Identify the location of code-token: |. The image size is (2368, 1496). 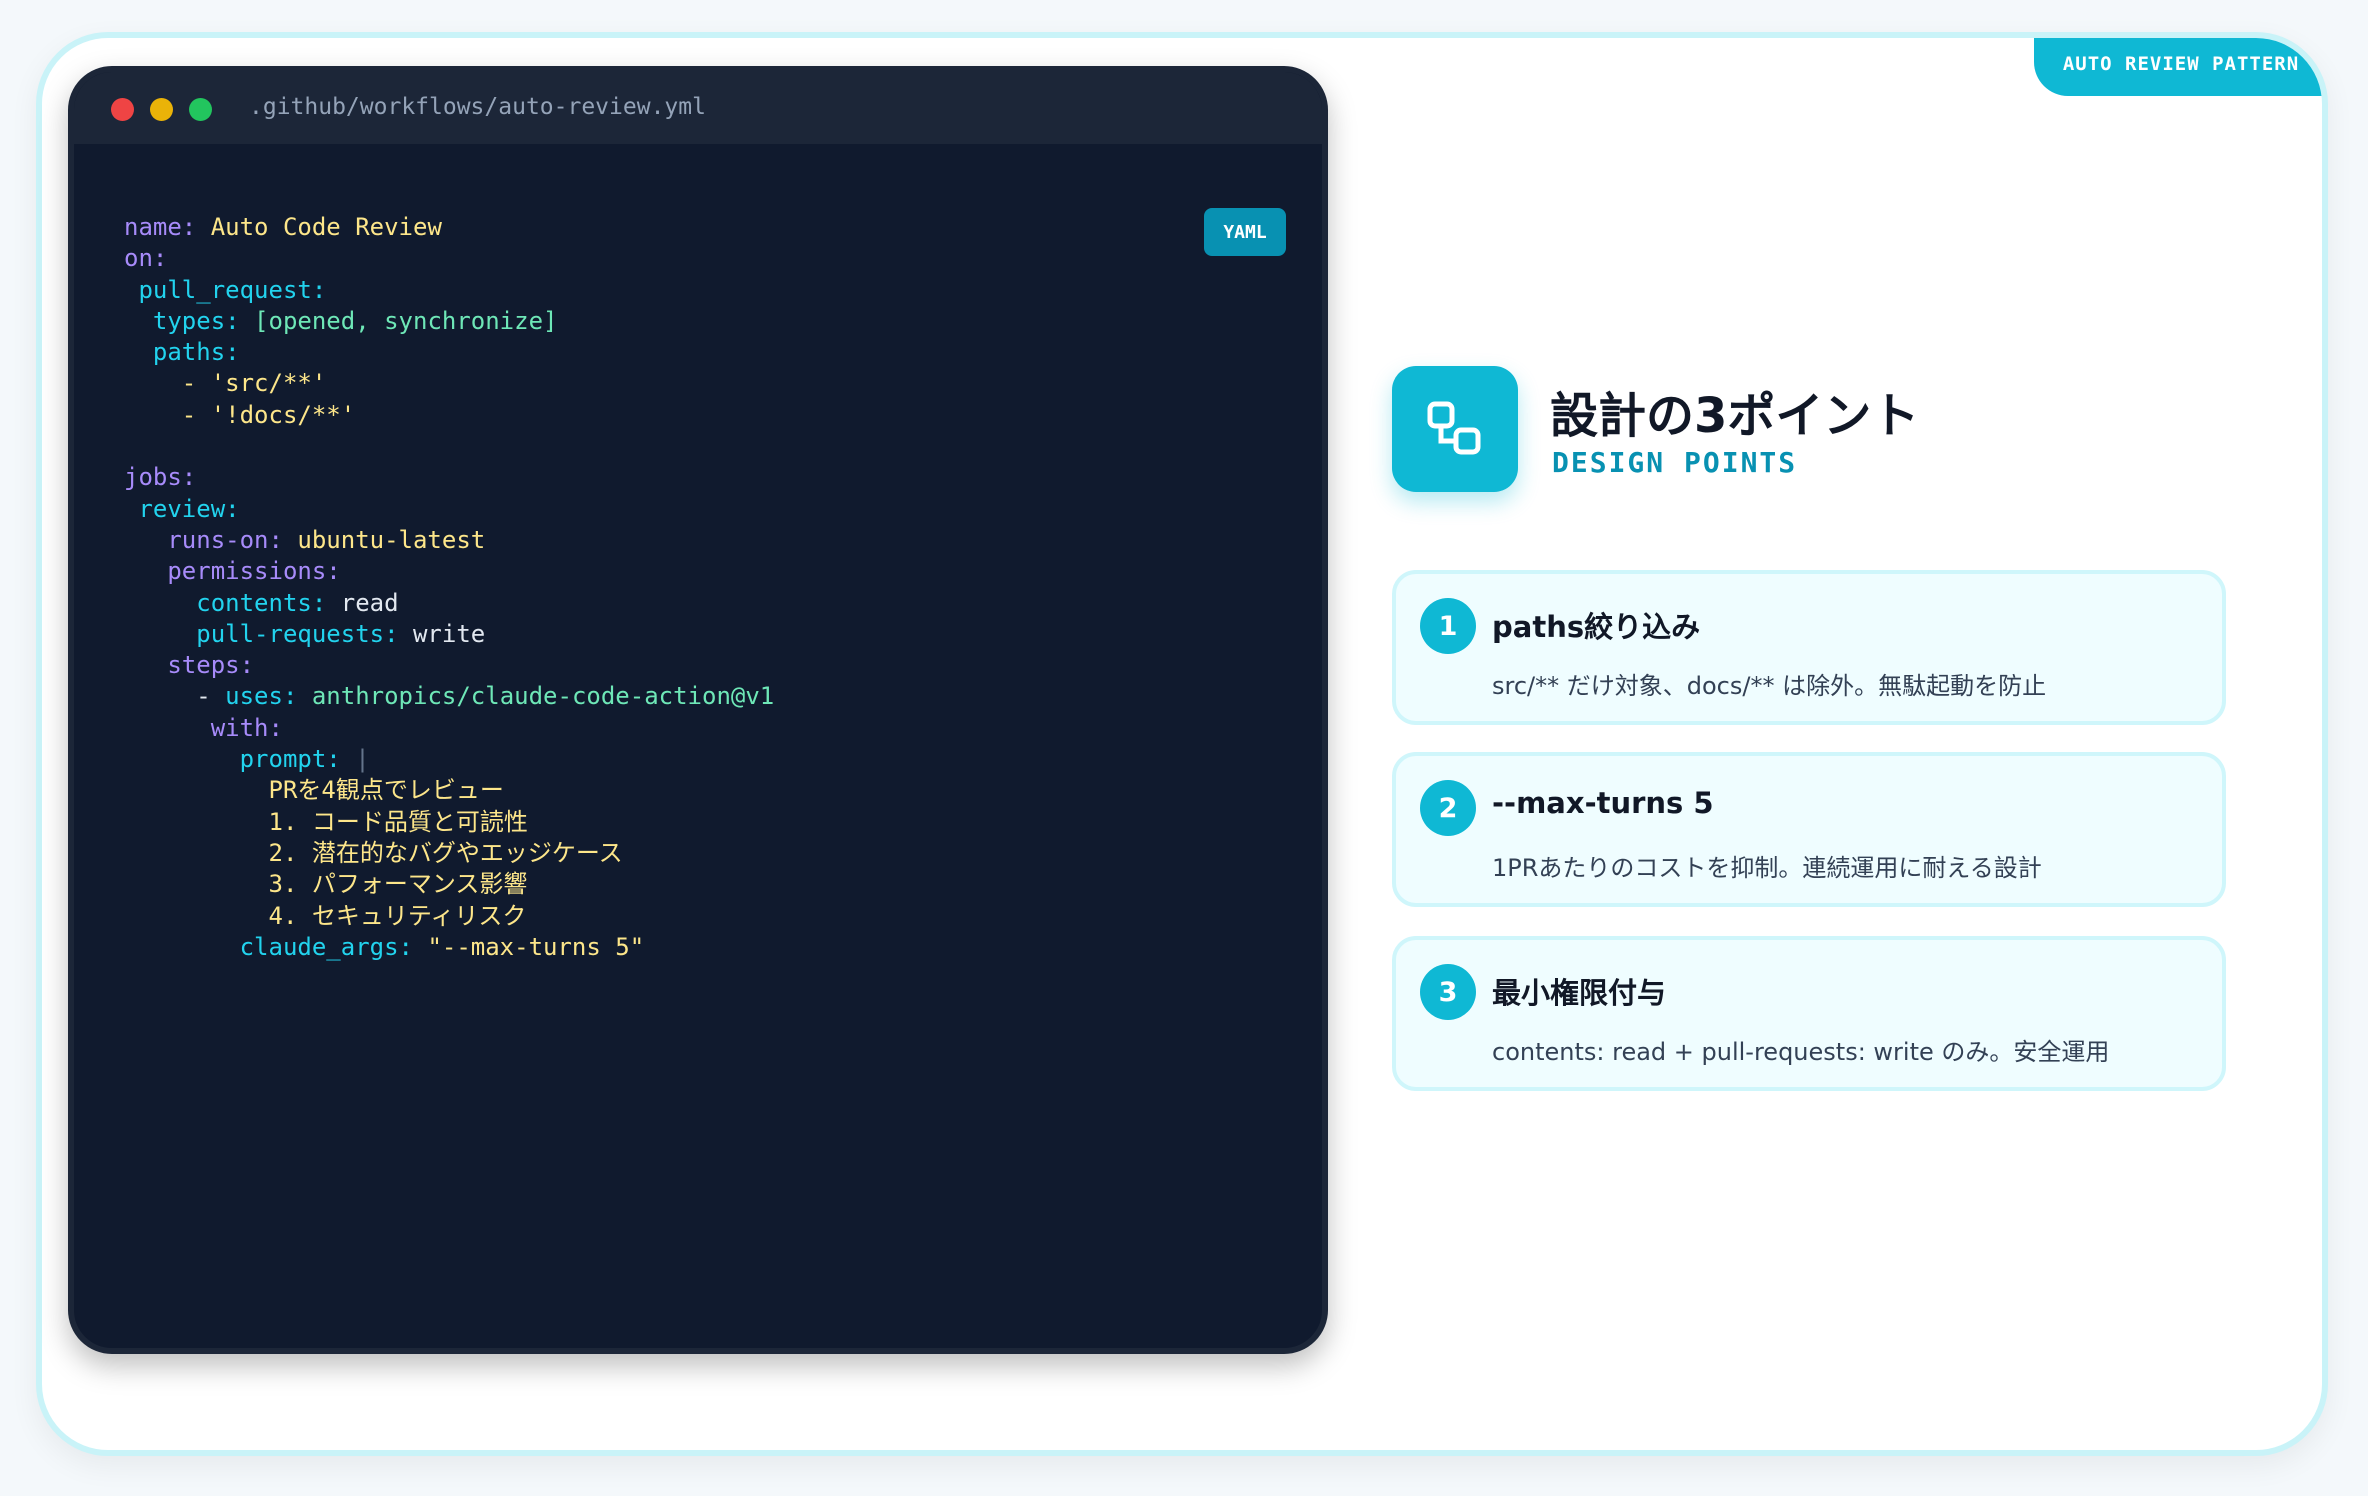
(362, 759).